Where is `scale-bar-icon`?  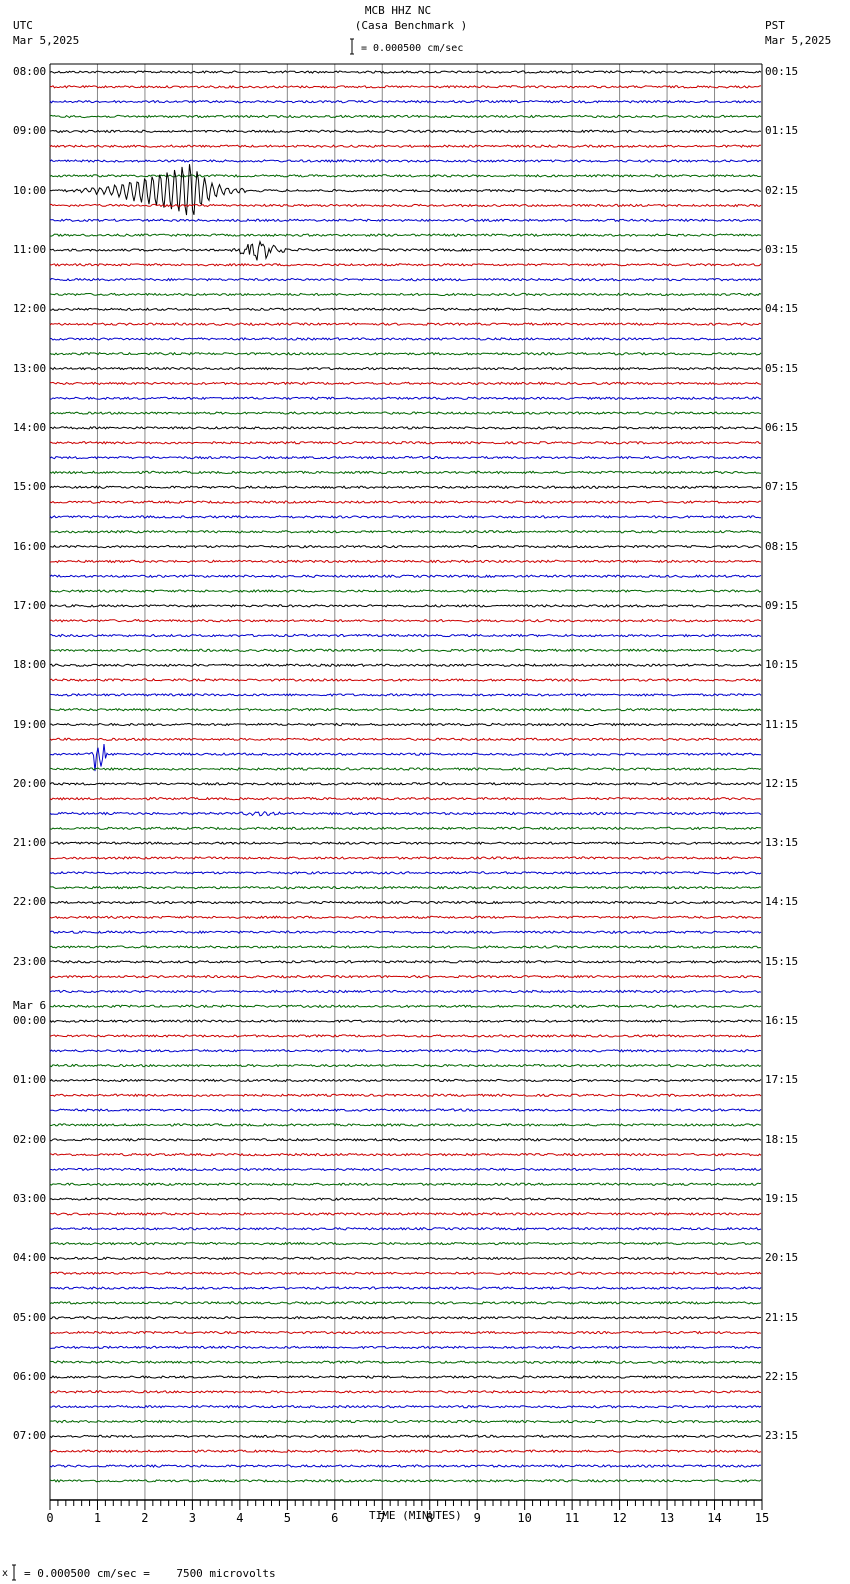 scale-bar-icon is located at coordinates (352, 46).